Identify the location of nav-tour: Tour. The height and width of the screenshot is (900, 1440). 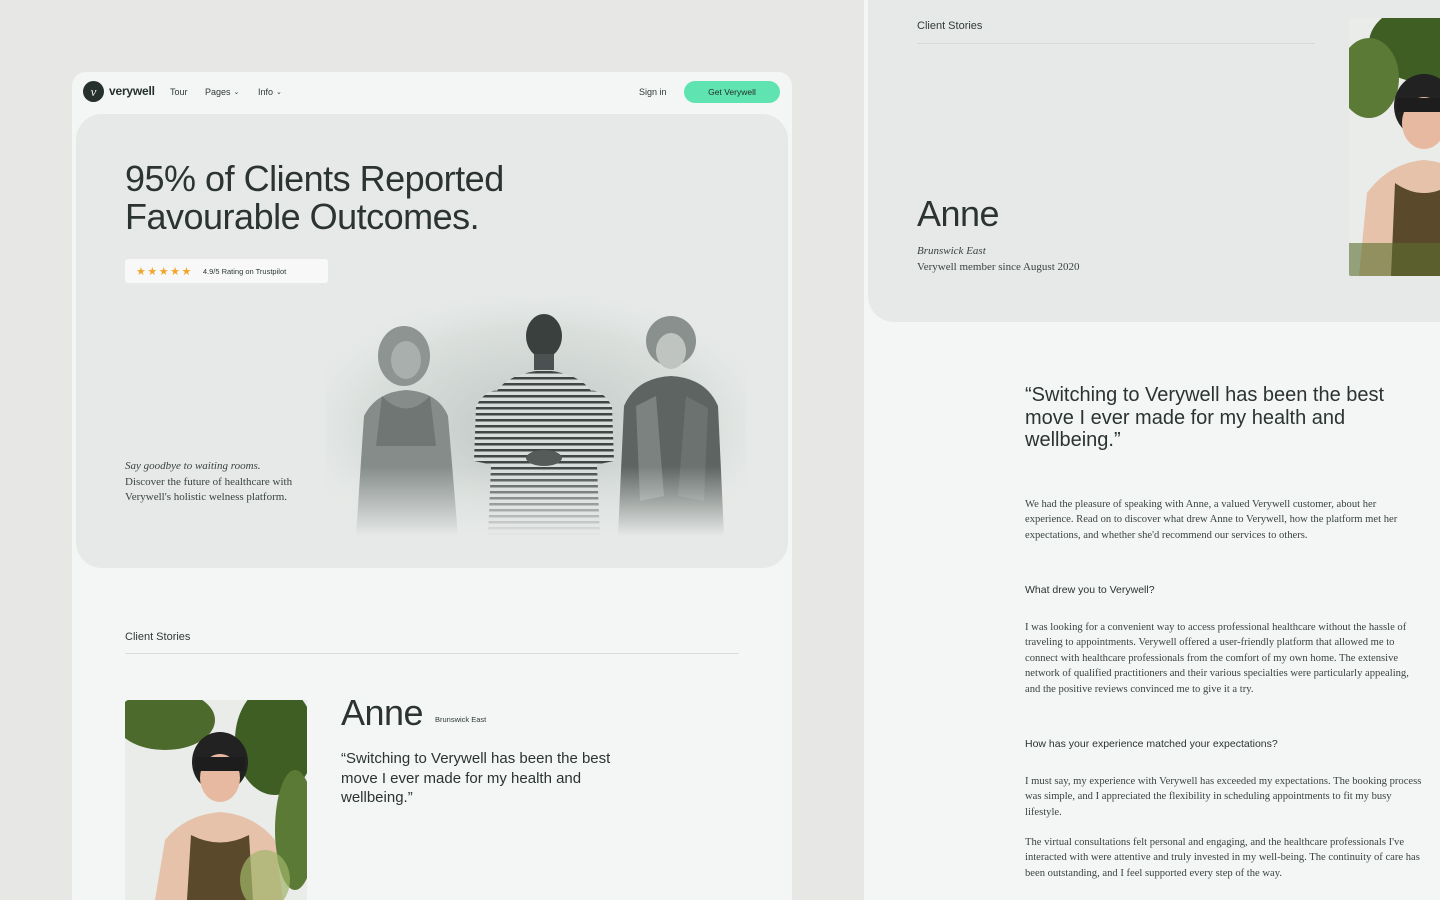
(179, 92).